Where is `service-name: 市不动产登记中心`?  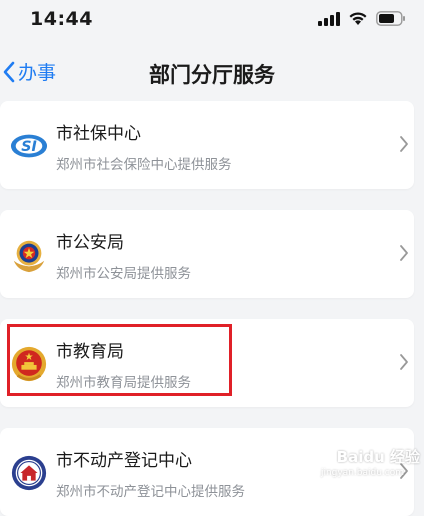
service-name: 市不动产登记中心 is located at coordinates (124, 461).